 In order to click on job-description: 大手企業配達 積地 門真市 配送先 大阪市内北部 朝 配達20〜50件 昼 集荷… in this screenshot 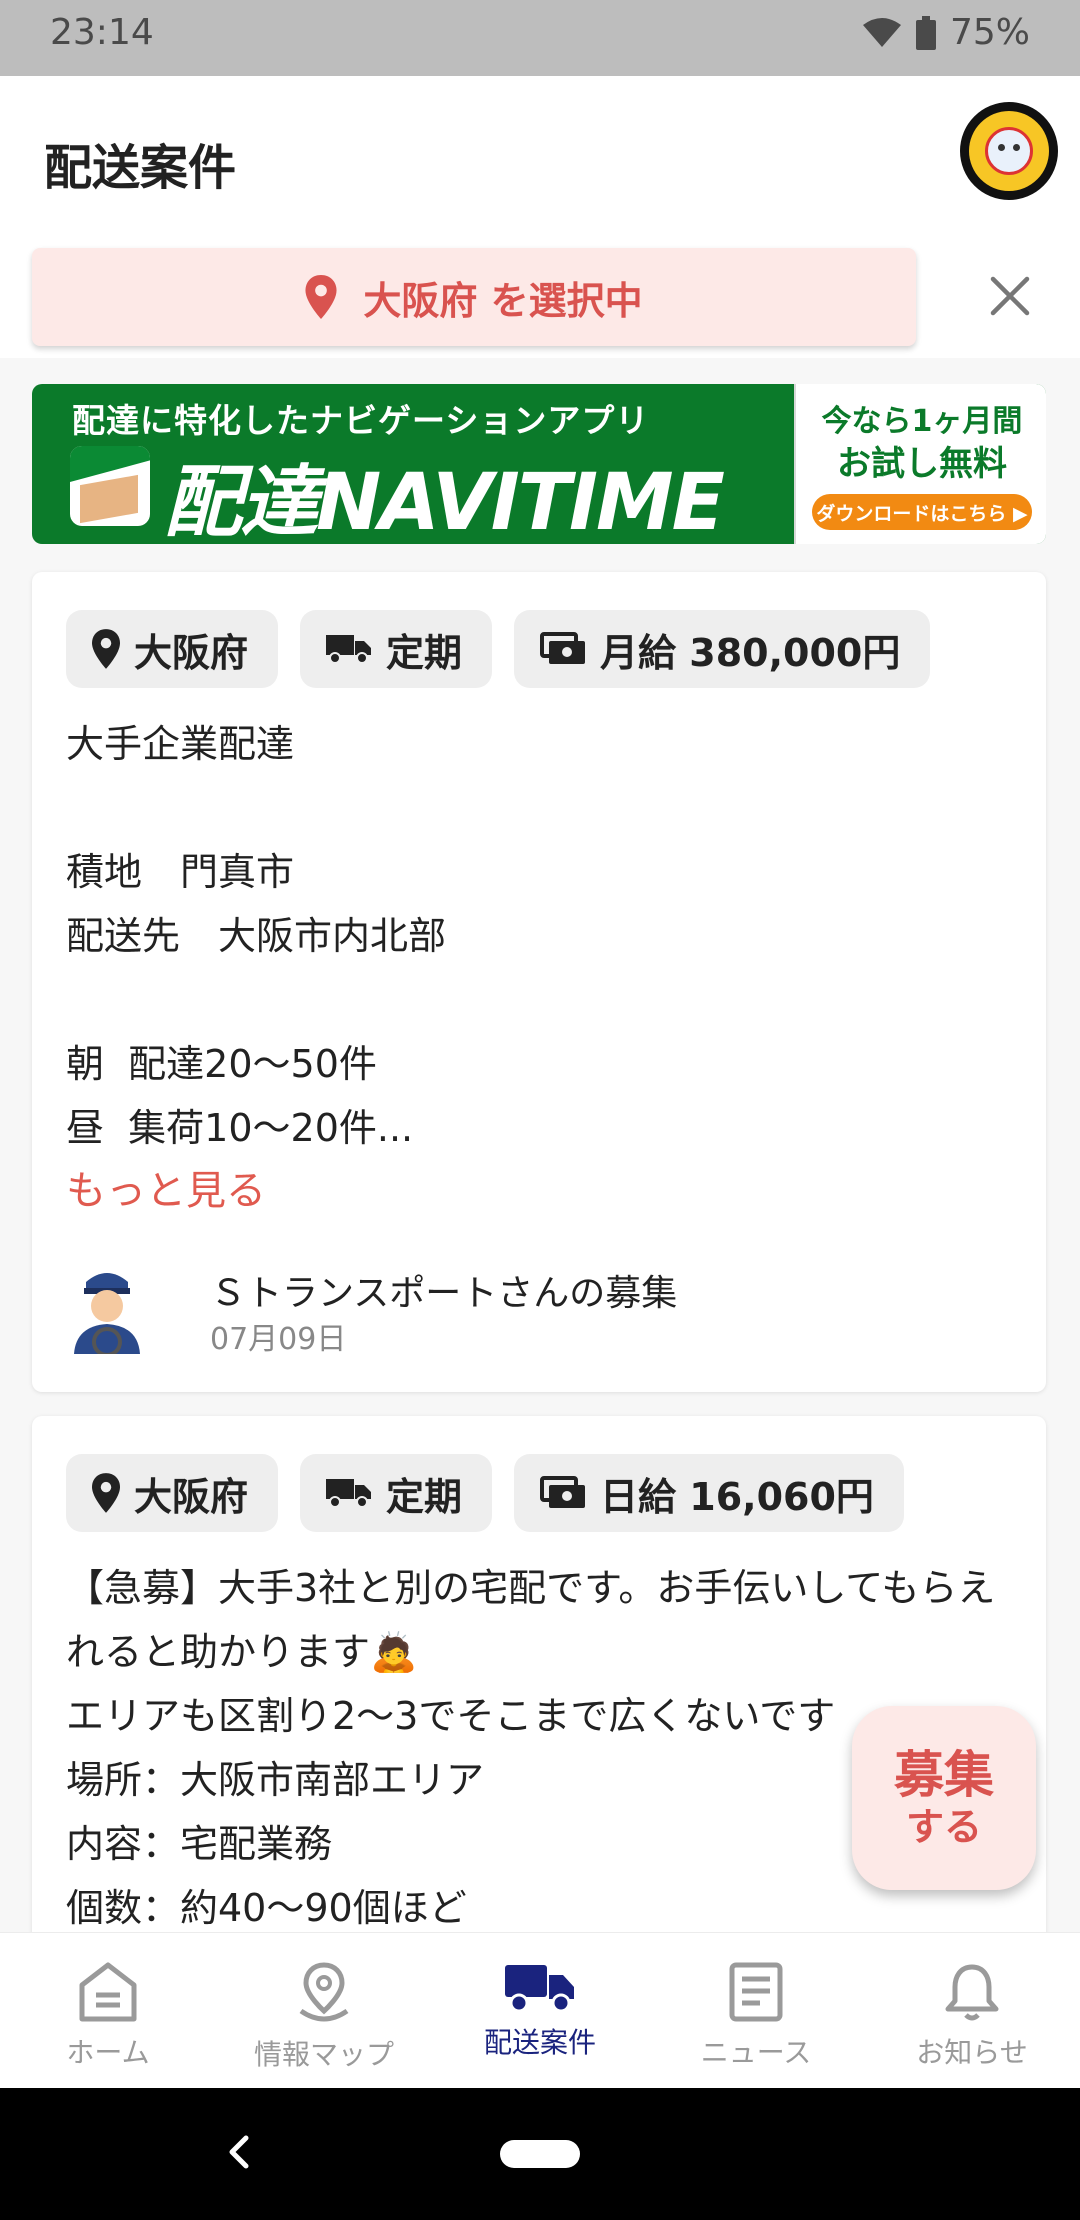, I will do `click(256, 936)`.